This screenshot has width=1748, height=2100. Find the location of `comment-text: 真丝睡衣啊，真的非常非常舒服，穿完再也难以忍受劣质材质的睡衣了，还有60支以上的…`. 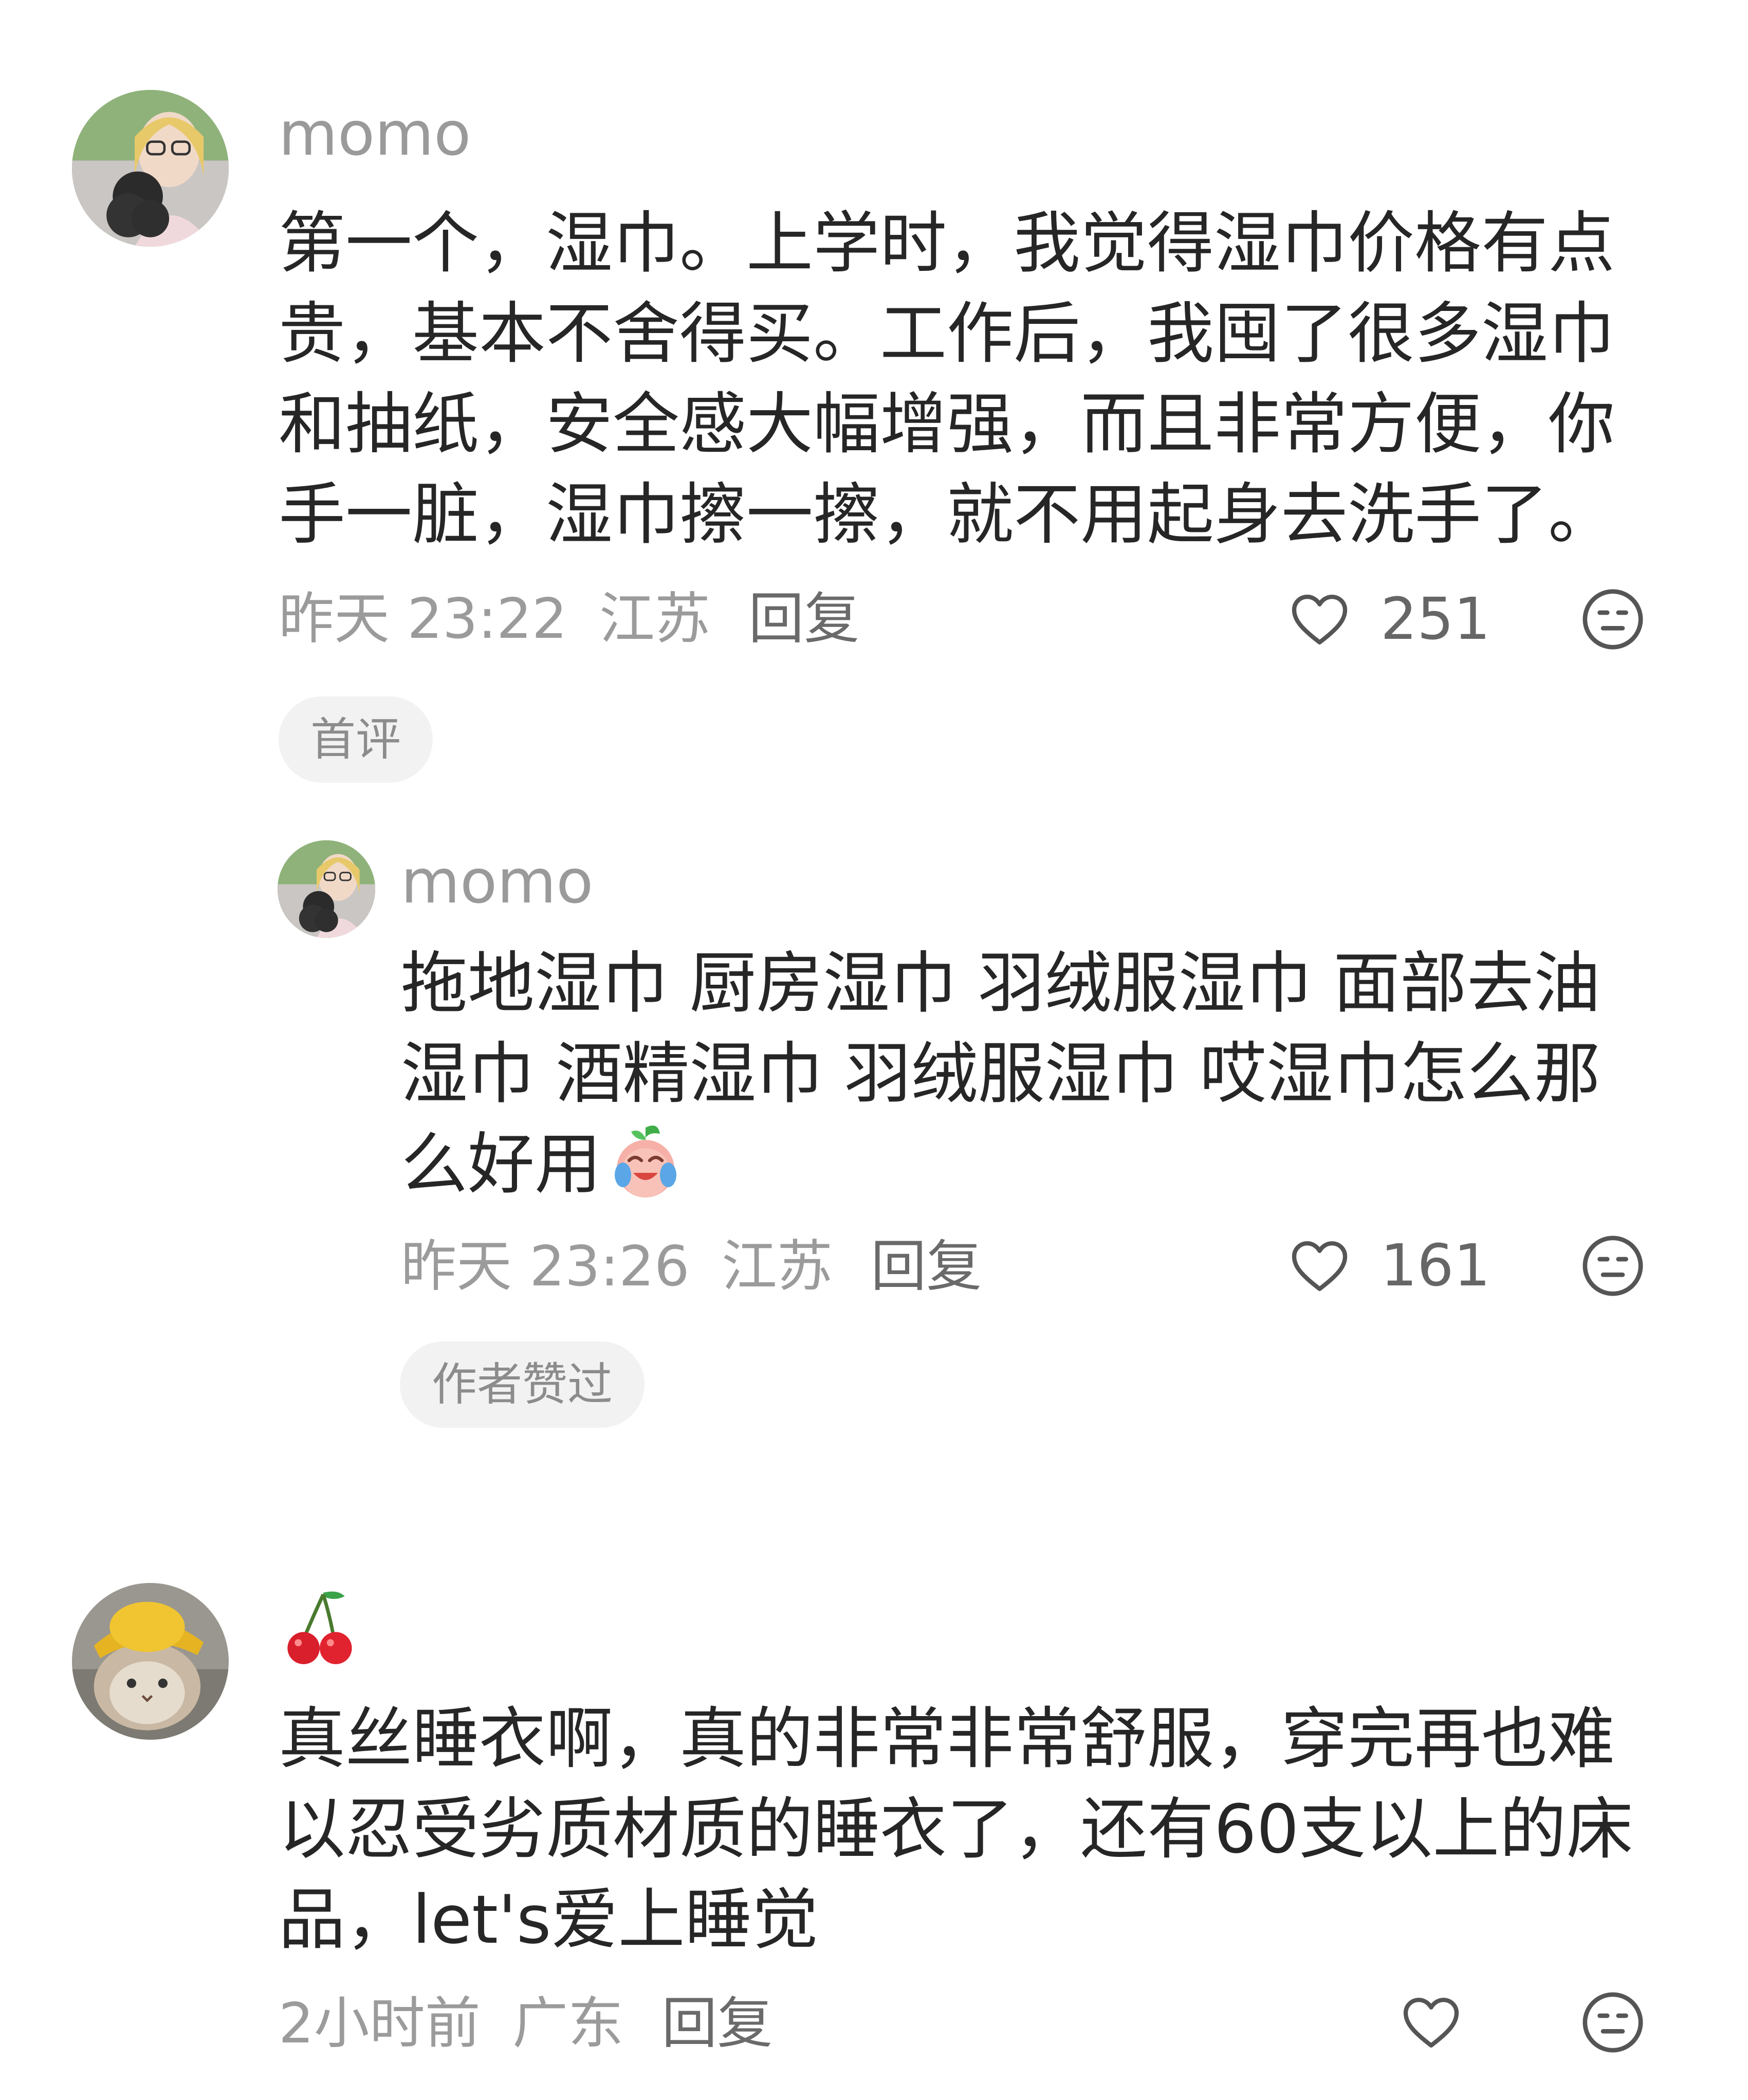

comment-text: 真丝睡衣啊，真的非常非常舒服，穿完再也难以忍受劣质材质的睡衣了，还有60支以上的… is located at coordinates (956, 1829).